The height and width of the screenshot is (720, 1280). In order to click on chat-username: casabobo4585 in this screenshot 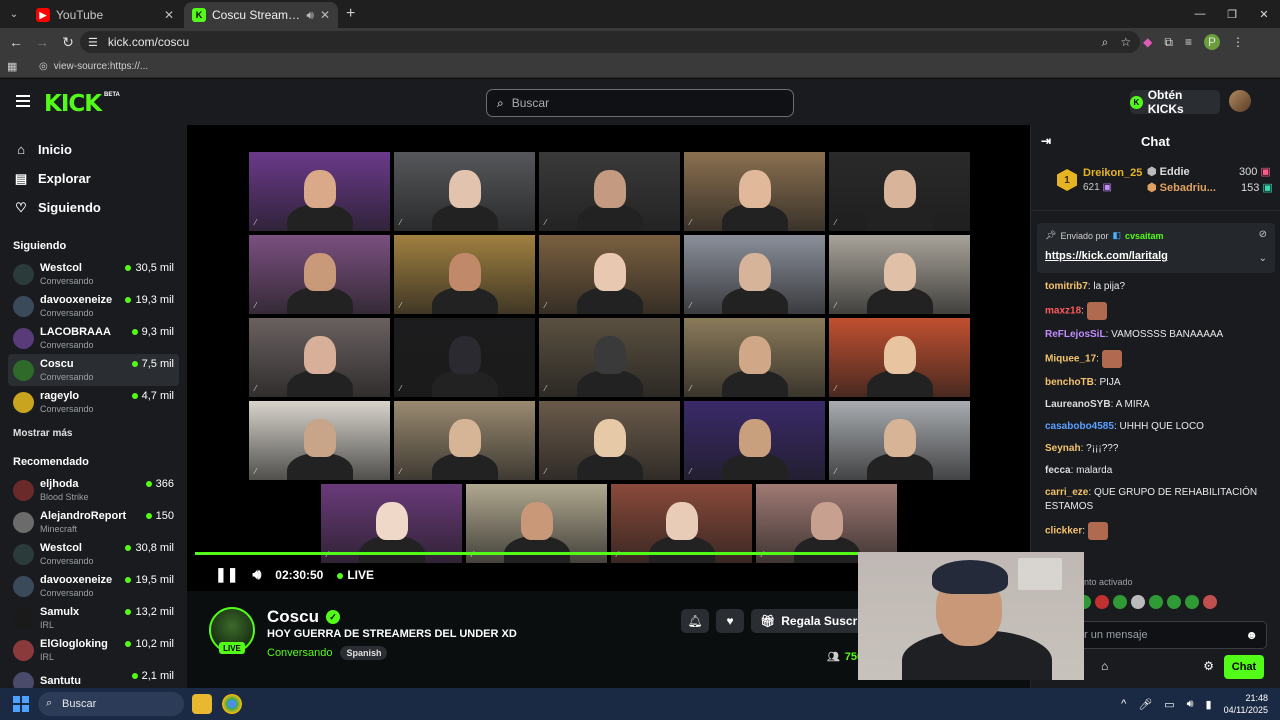, I will do `click(1079, 426)`.